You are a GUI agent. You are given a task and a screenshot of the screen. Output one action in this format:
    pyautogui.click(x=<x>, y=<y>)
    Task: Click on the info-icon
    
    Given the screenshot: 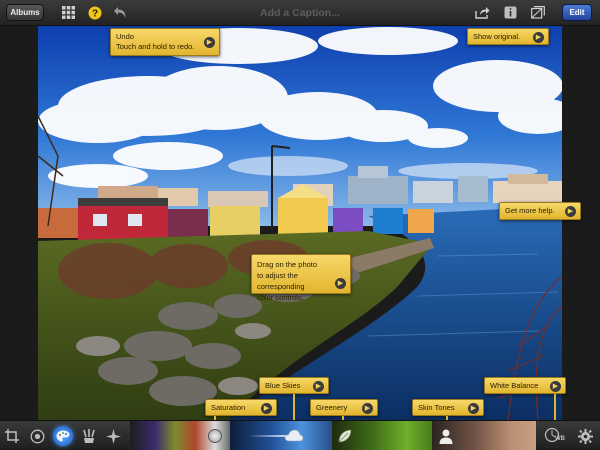 What is the action you would take?
    pyautogui.click(x=510, y=12)
    